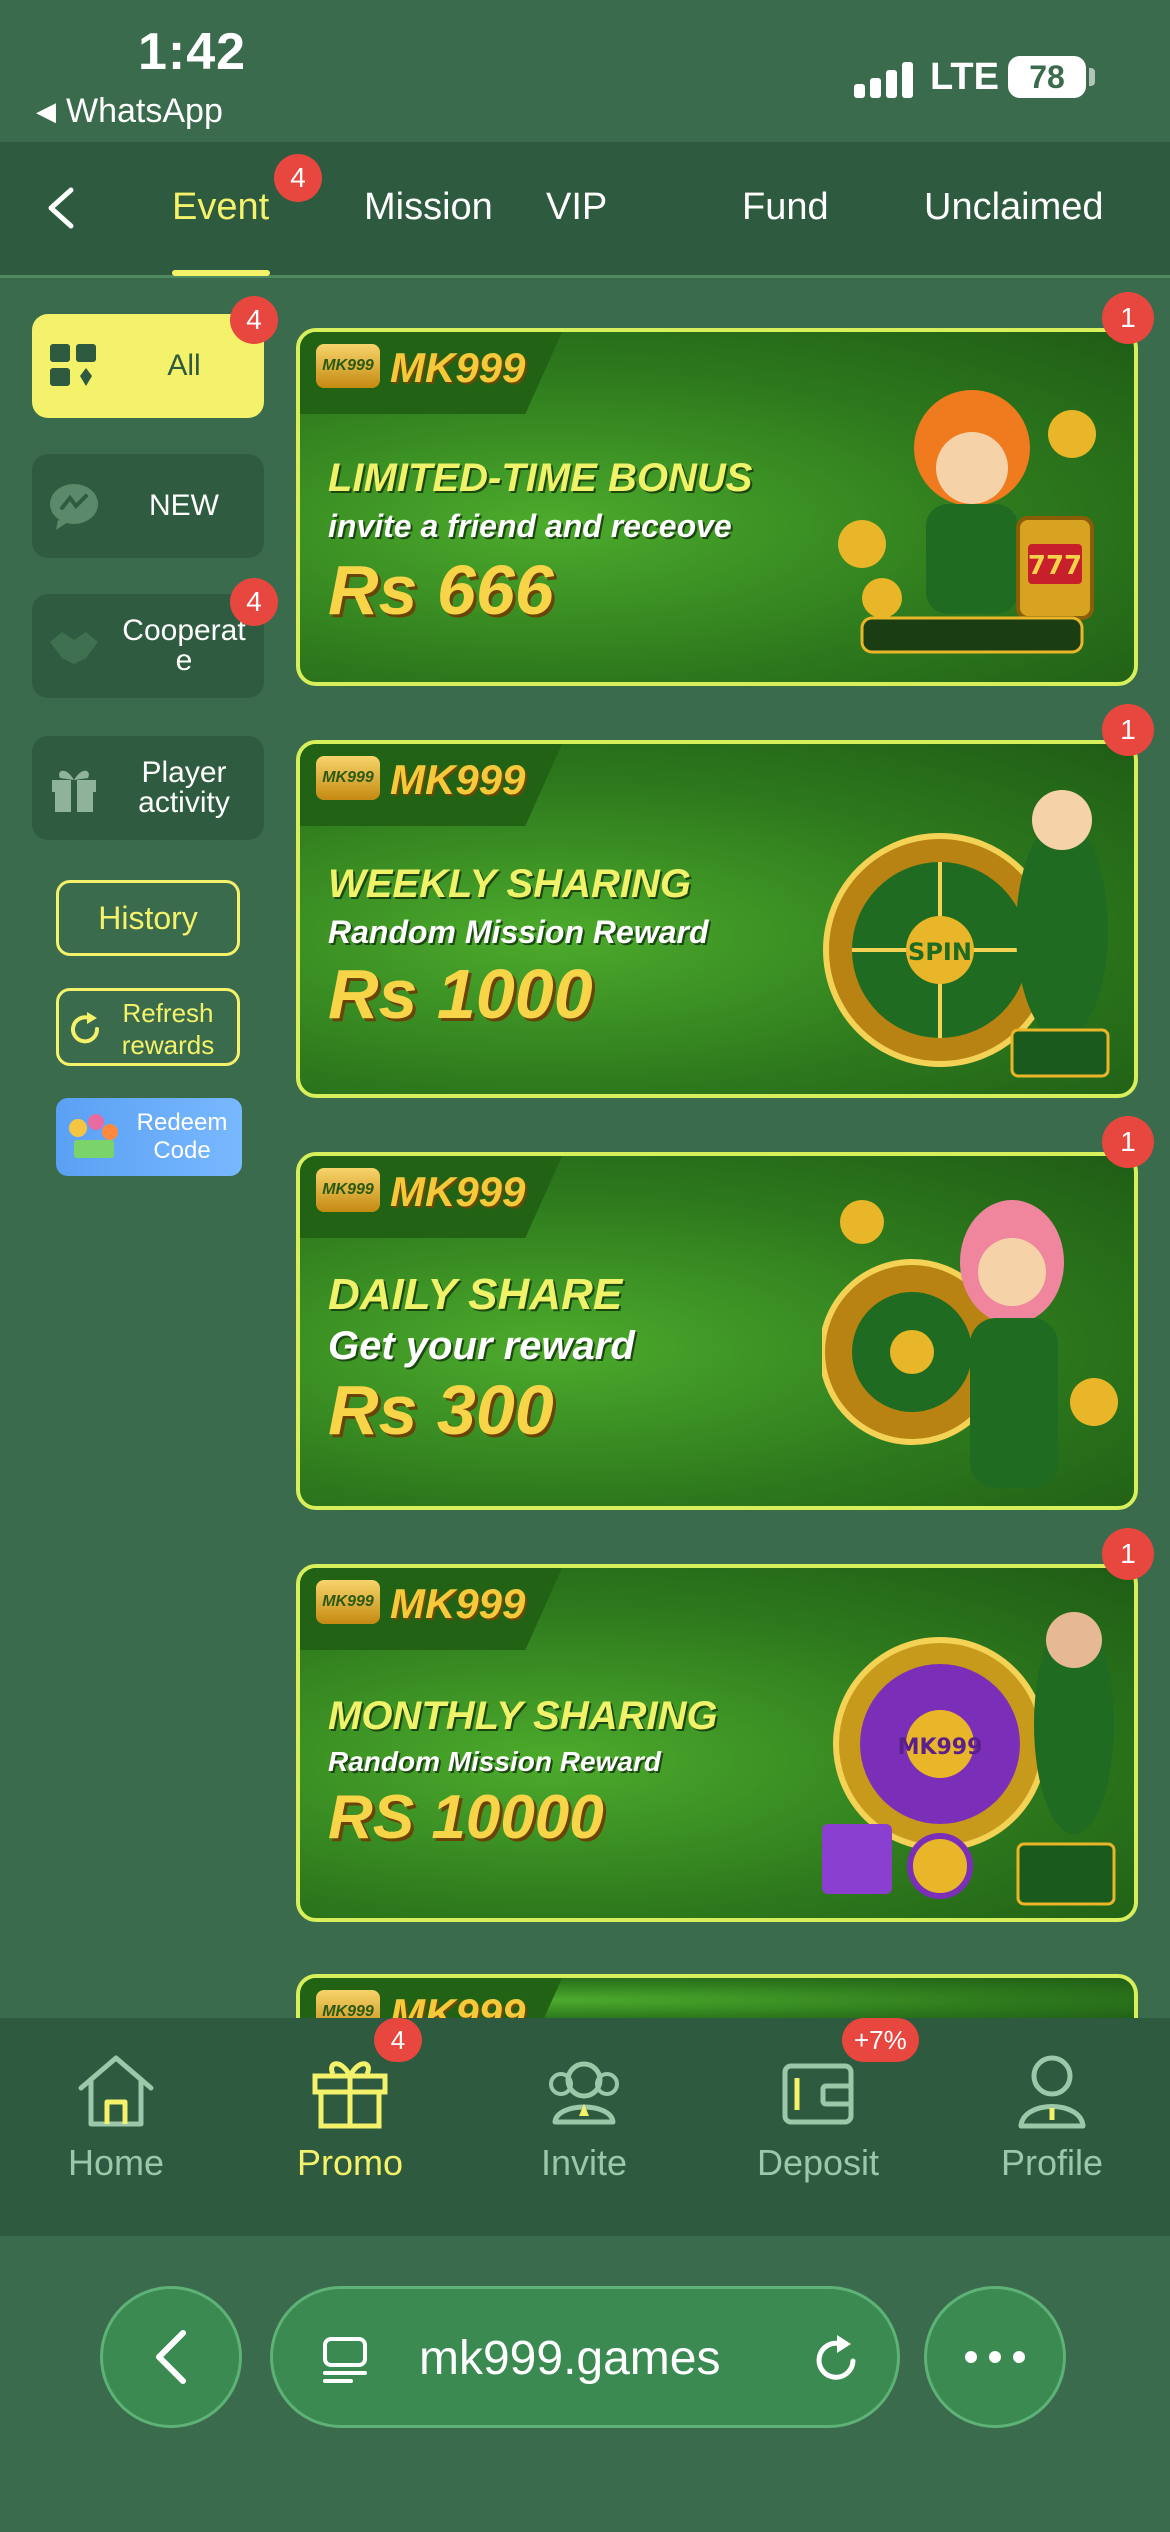  What do you see at coordinates (350, 2162) in the screenshot?
I see `nav-label: Promo` at bounding box center [350, 2162].